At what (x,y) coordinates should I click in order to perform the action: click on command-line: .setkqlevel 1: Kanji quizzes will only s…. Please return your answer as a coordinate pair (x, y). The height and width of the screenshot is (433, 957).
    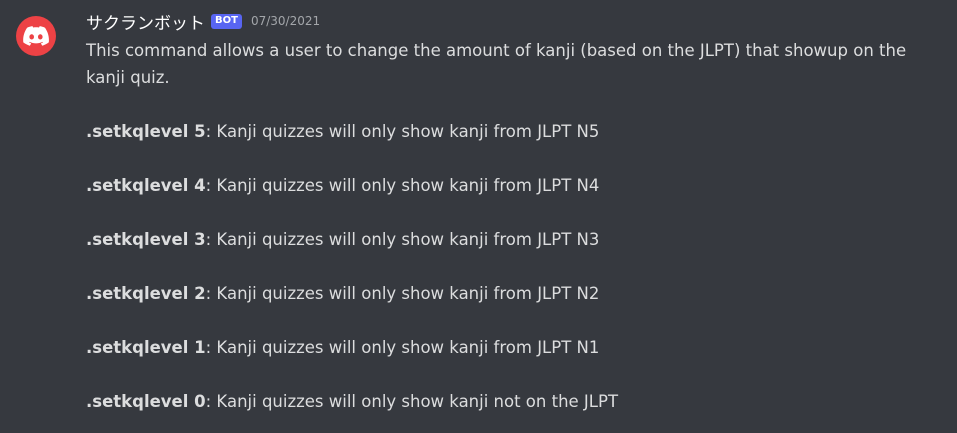
    Looking at the image, I should click on (501, 347).